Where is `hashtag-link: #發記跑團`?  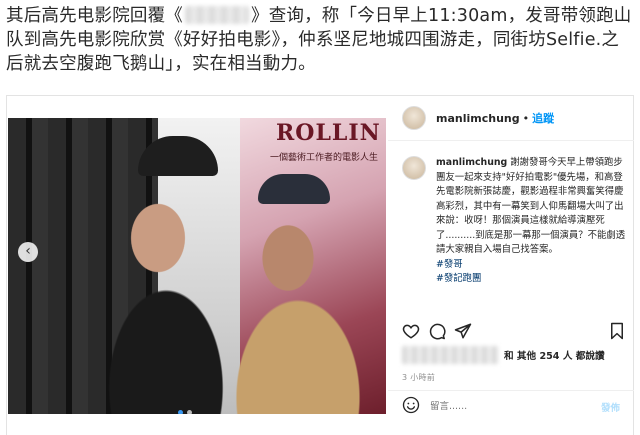 hashtag-link: #發記跑團 is located at coordinates (531, 279).